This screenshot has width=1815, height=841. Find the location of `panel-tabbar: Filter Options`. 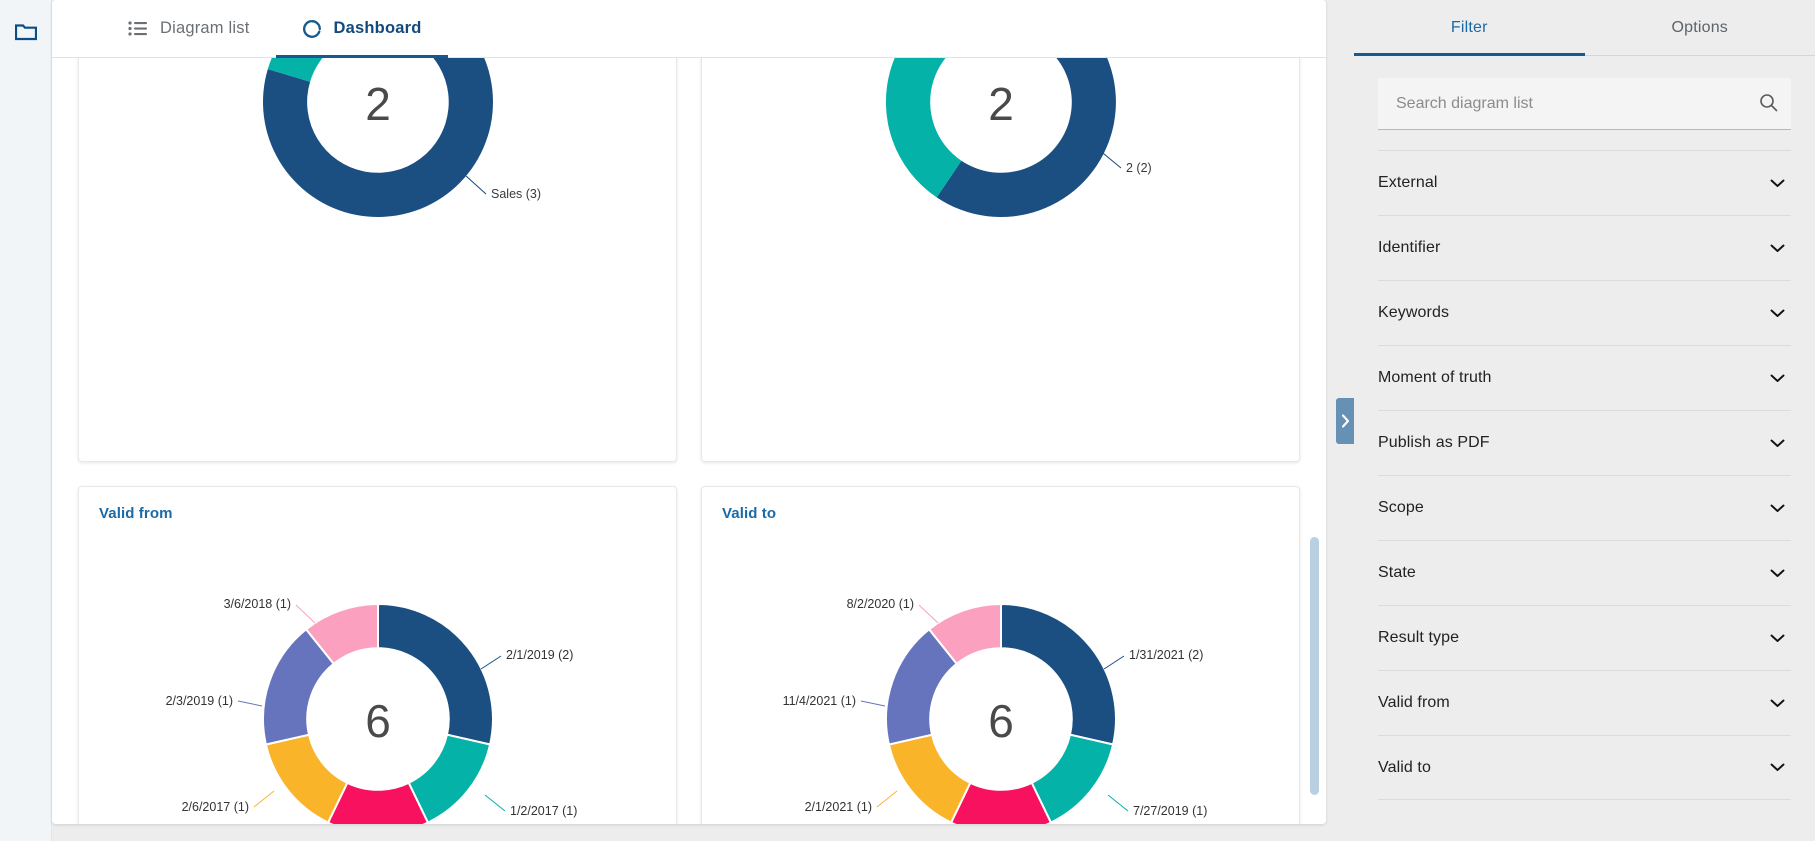

panel-tabbar: Filter Options is located at coordinates (1584, 28).